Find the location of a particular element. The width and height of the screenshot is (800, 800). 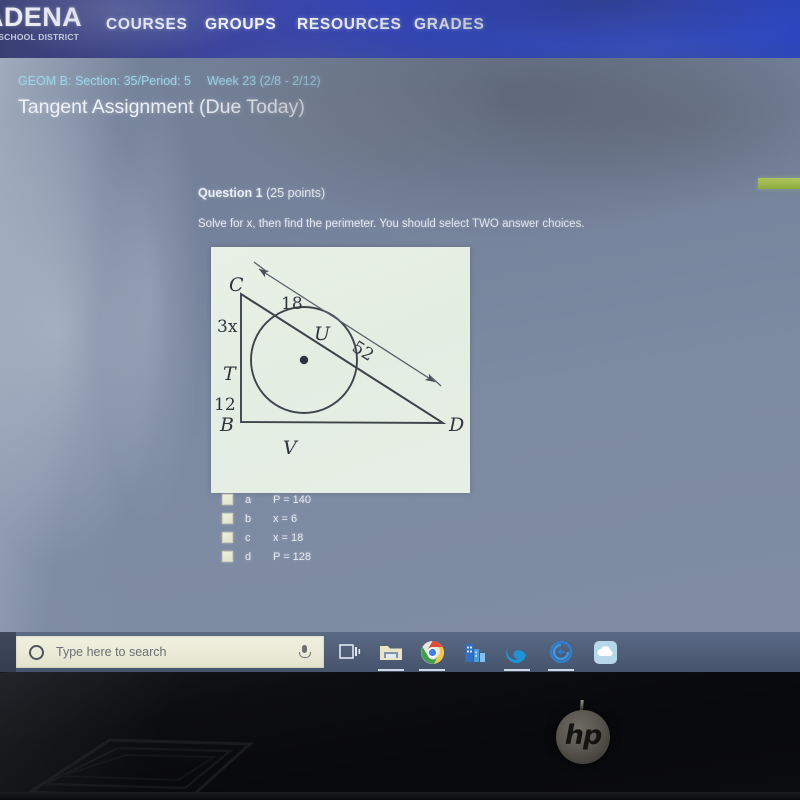

store-icon is located at coordinates (475, 652).